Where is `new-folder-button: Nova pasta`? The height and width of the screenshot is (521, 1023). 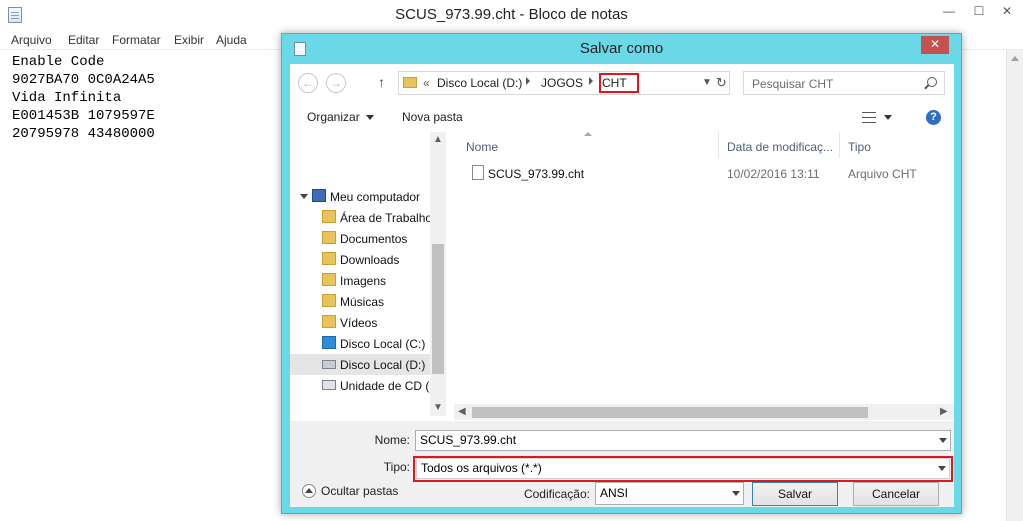 new-folder-button: Nova pasta is located at coordinates (432, 117).